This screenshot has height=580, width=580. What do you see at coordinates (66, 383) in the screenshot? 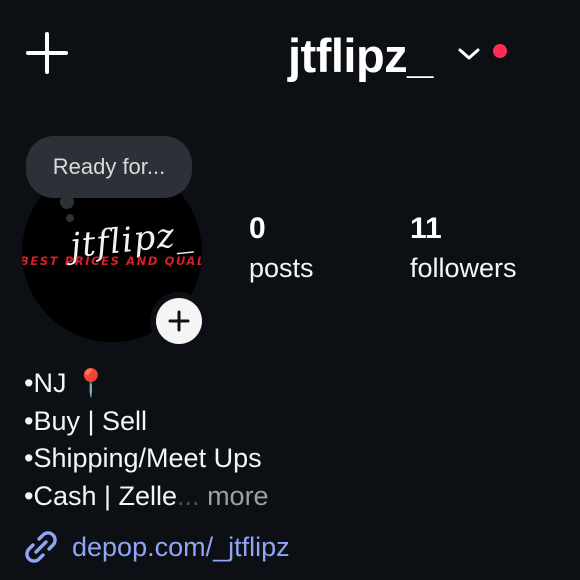
I see `bio-line: •NJ 📍` at bounding box center [66, 383].